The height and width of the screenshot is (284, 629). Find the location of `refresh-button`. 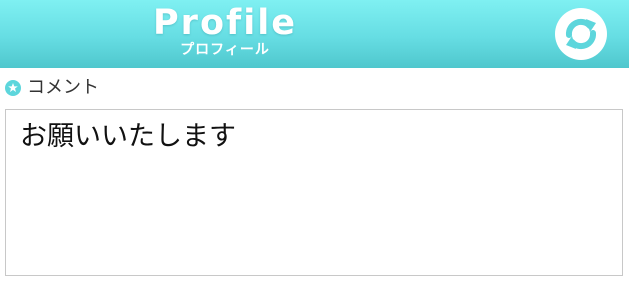

refresh-button is located at coordinates (581, 34).